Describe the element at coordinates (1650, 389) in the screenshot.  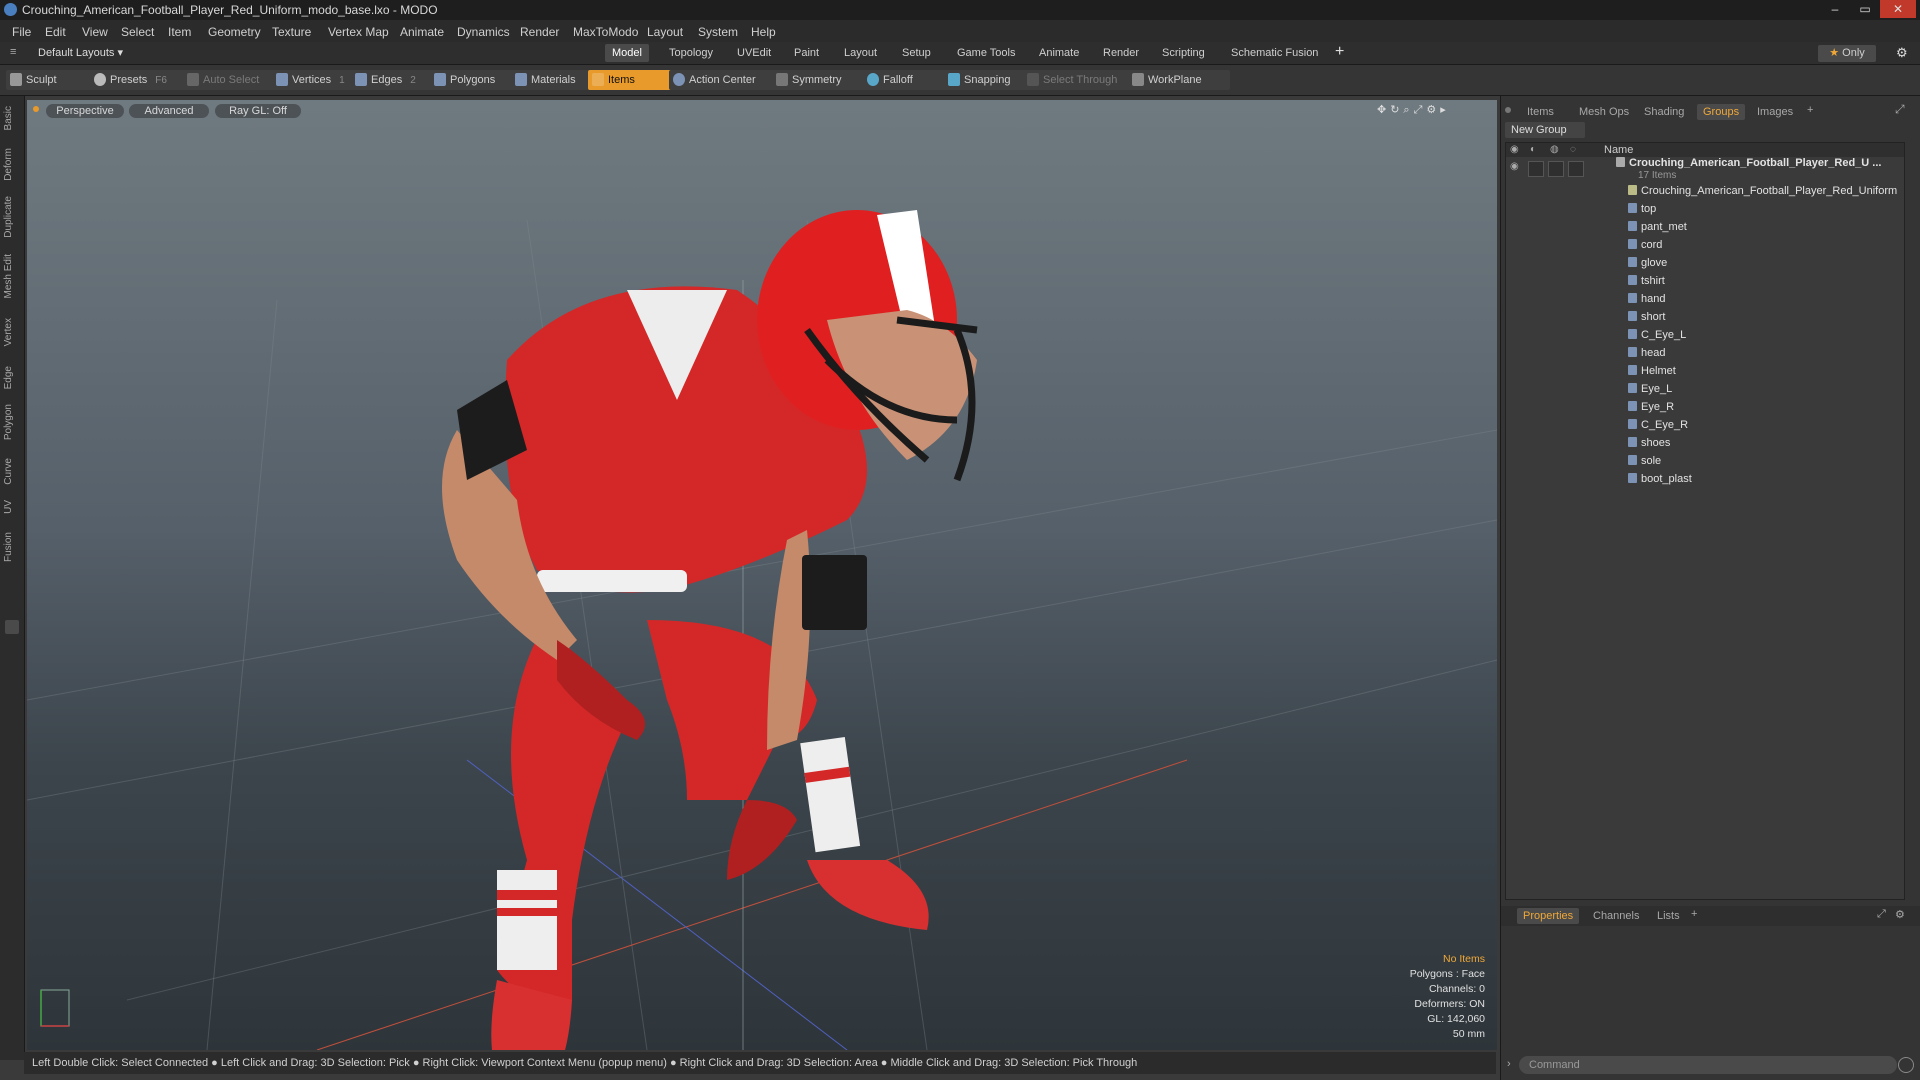
I see `tree-item: Eye_L` at that location.